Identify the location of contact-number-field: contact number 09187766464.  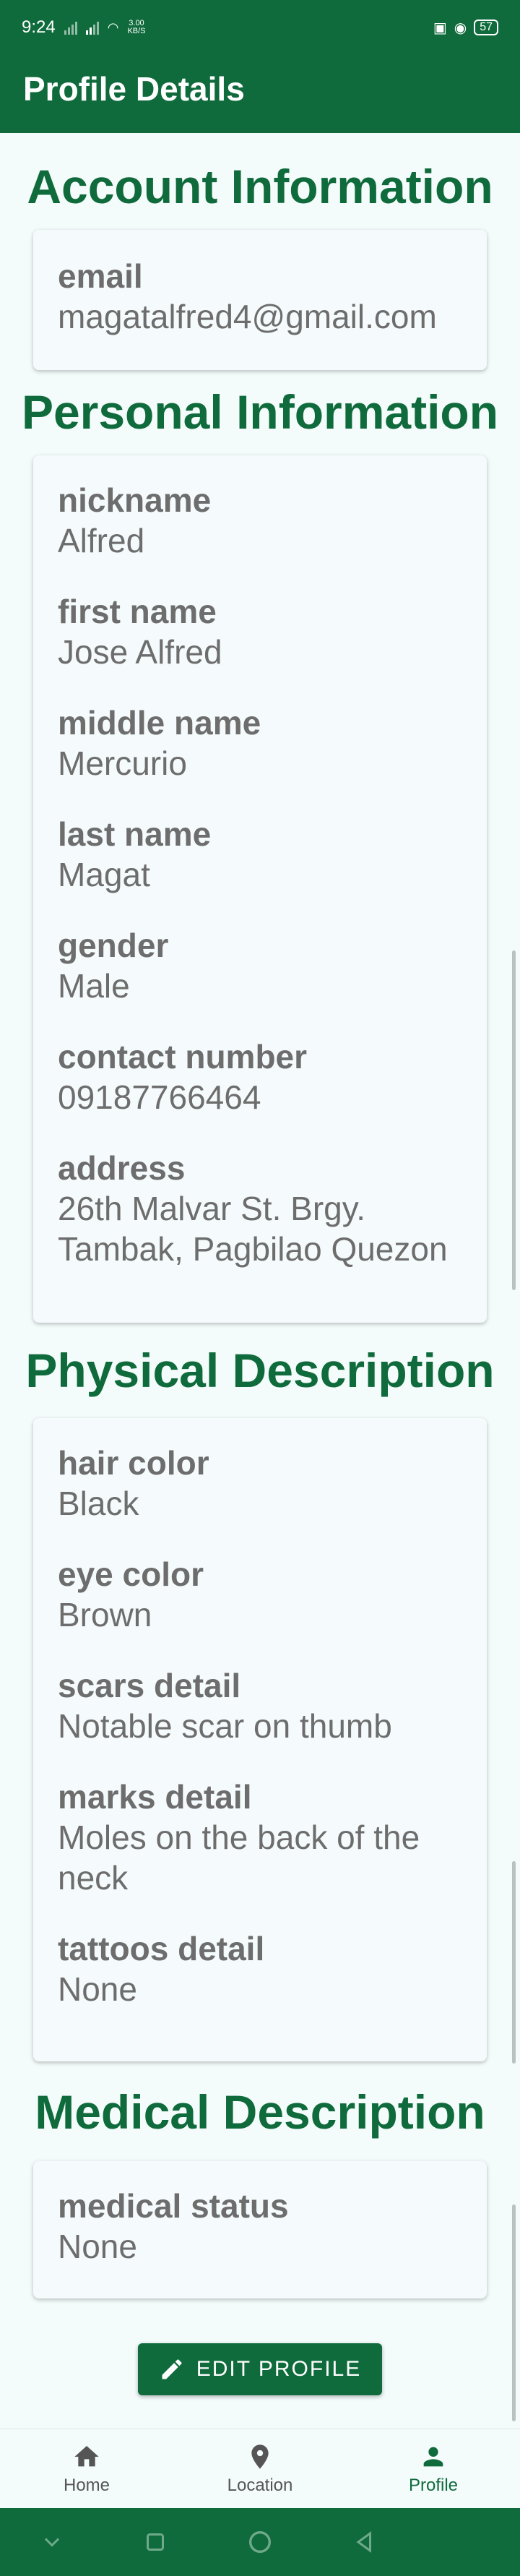
(267, 1077).